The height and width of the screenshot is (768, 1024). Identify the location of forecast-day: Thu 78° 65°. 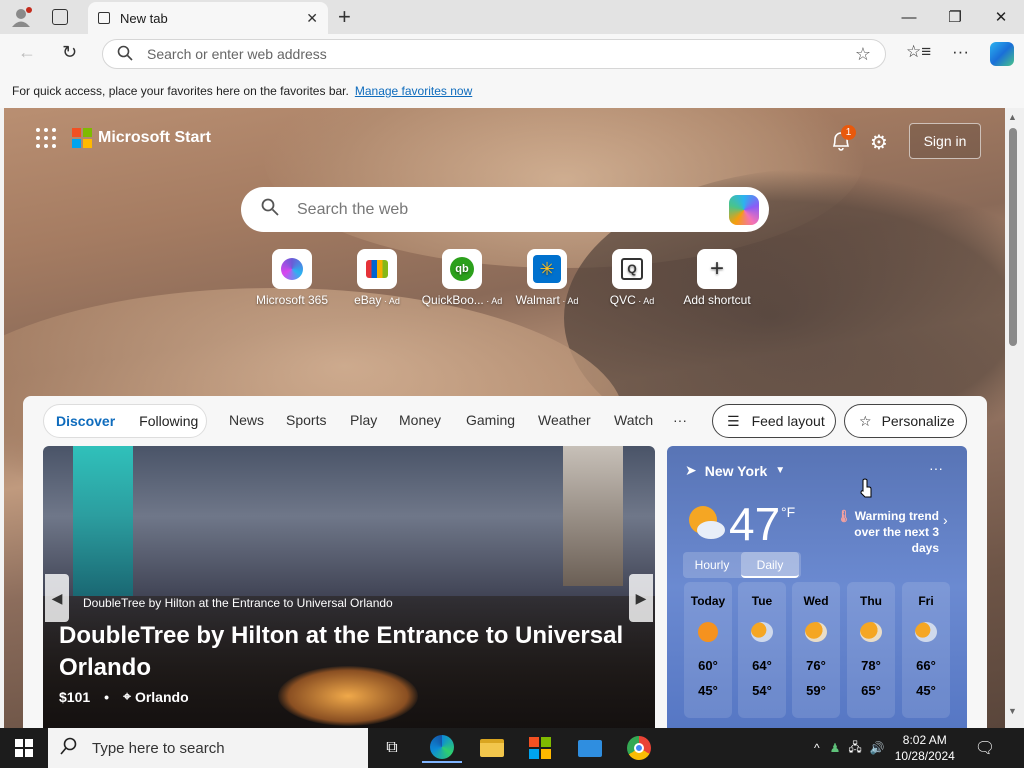
(871, 650).